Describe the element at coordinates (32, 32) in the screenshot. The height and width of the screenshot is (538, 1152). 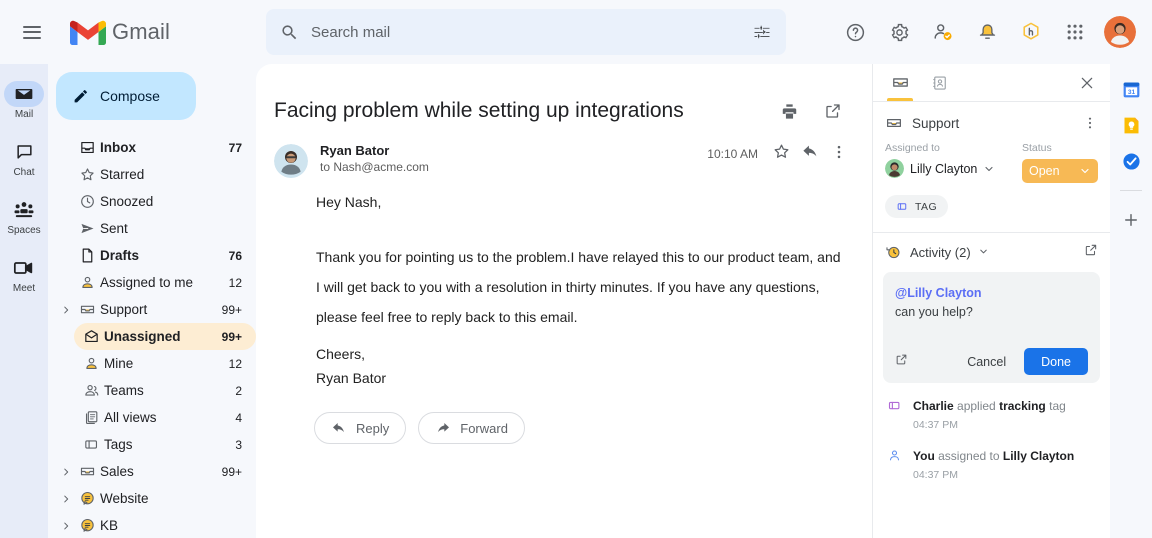
I see `hamburger-icon` at that location.